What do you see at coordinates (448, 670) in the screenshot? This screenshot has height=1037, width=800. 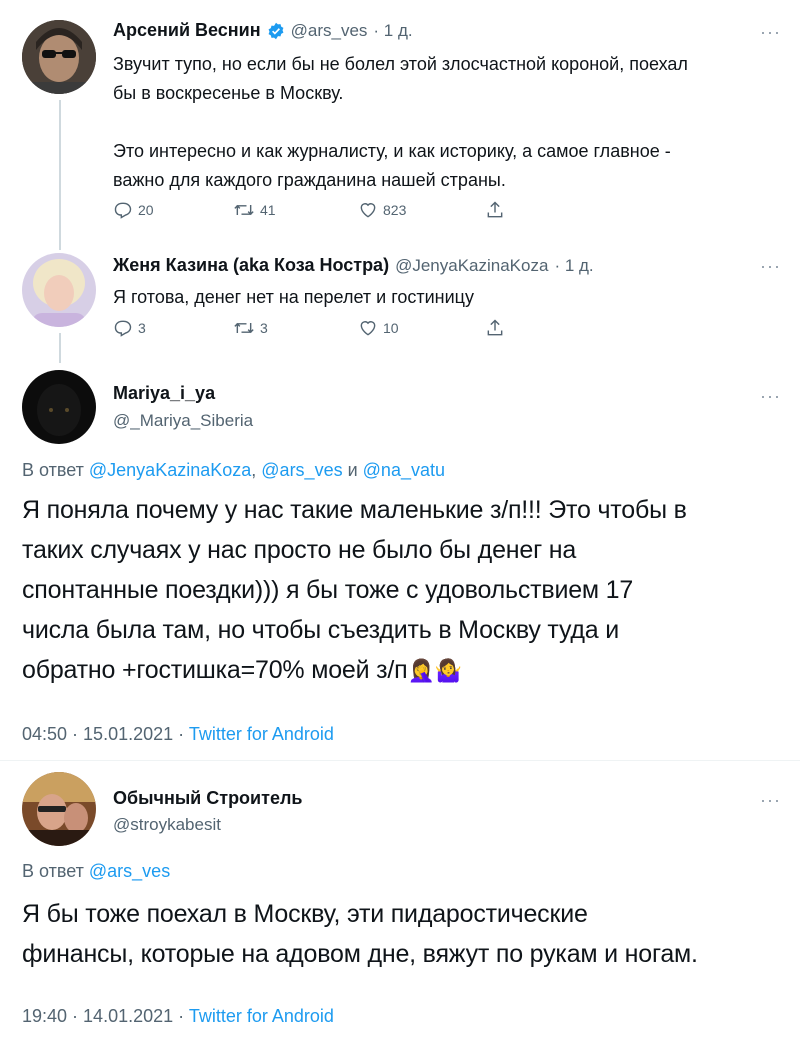 I see `shrug-emoji: 🤷‍♀️` at bounding box center [448, 670].